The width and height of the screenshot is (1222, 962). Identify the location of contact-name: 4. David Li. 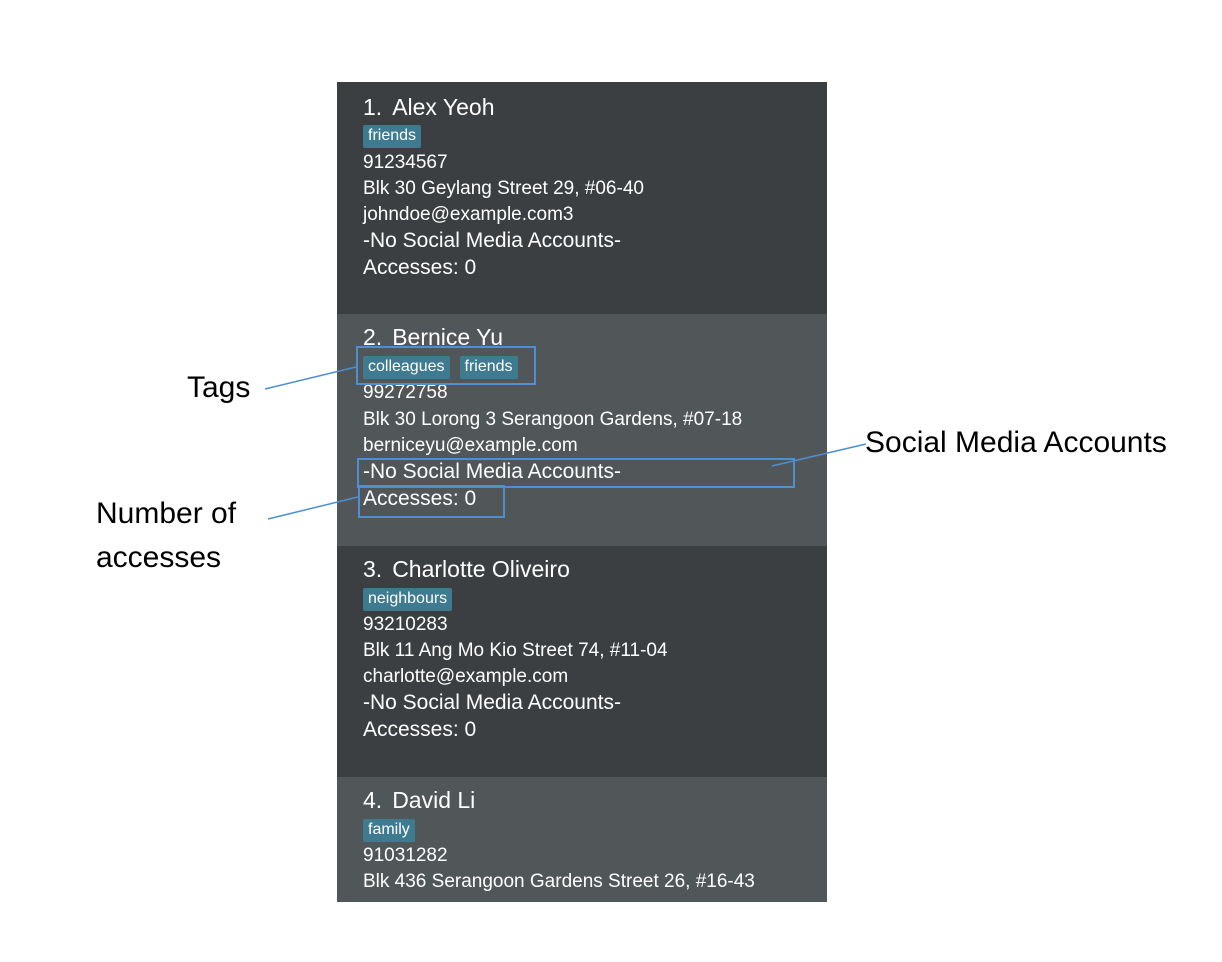
(419, 800).